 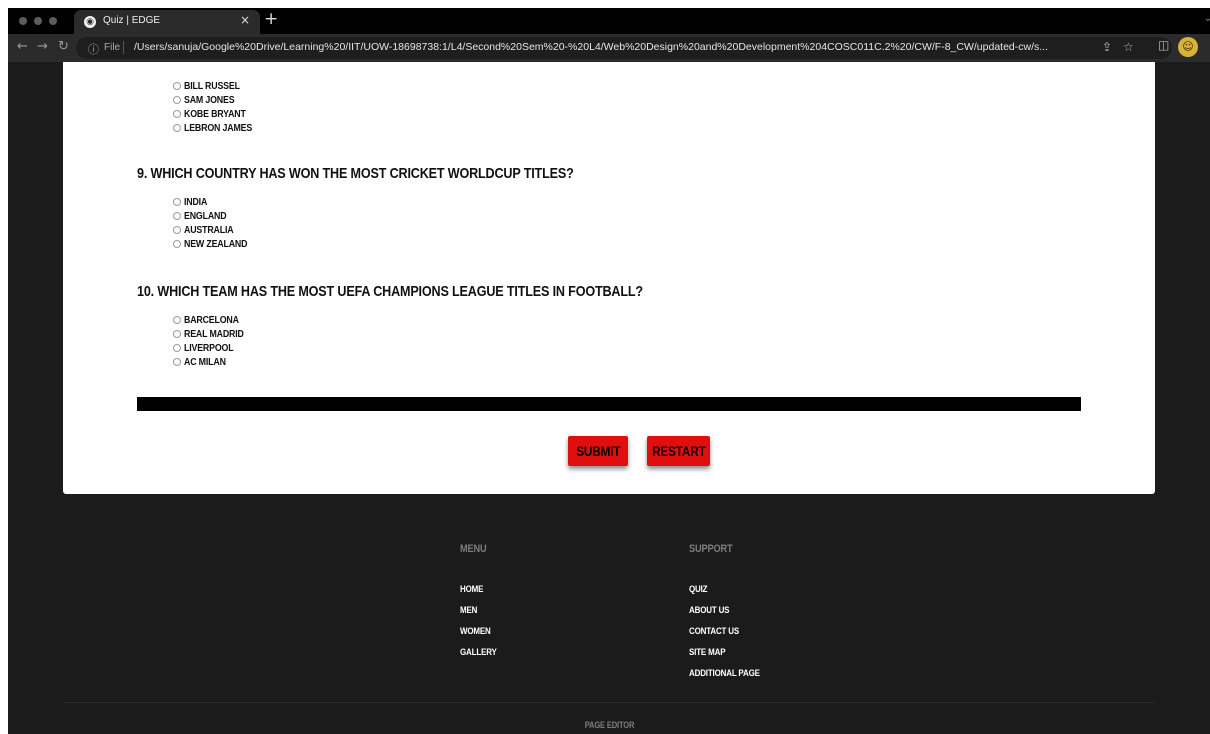 I want to click on footer-link-contact-us: CONTACT US, so click(x=714, y=631).